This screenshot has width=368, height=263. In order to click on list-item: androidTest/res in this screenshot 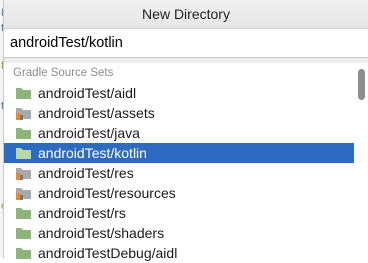, I will do `click(179, 173)`.